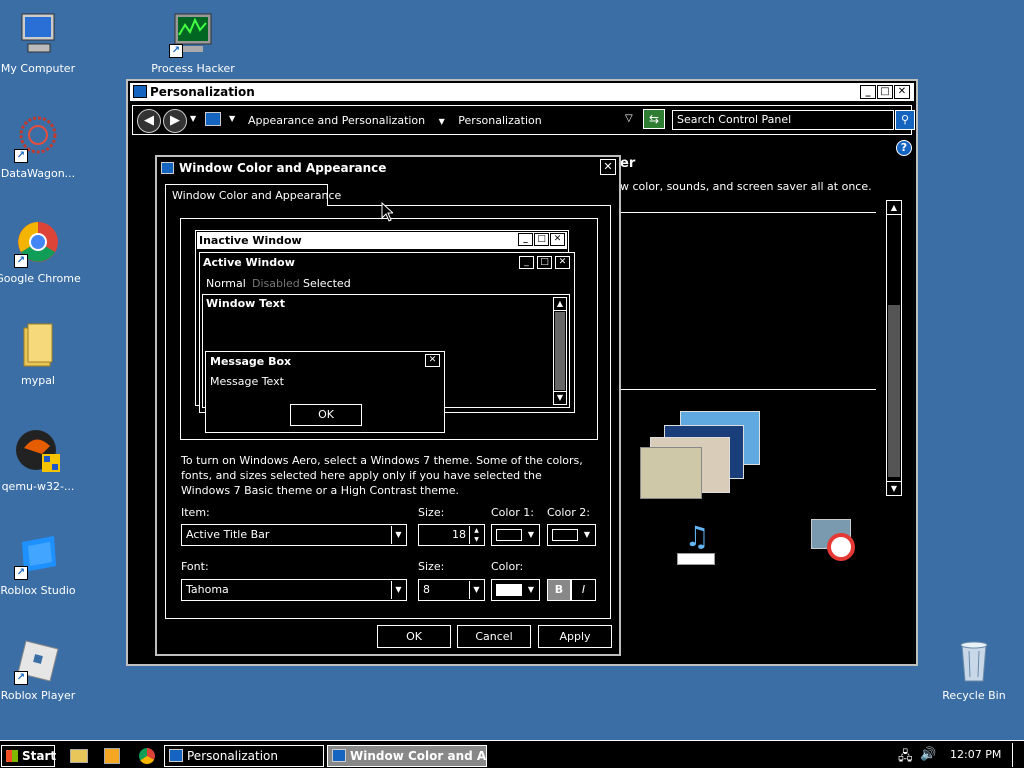 The width and height of the screenshot is (1024, 768). Describe the element at coordinates (431, 512) in the screenshot. I see `size-label: Size:` at that location.